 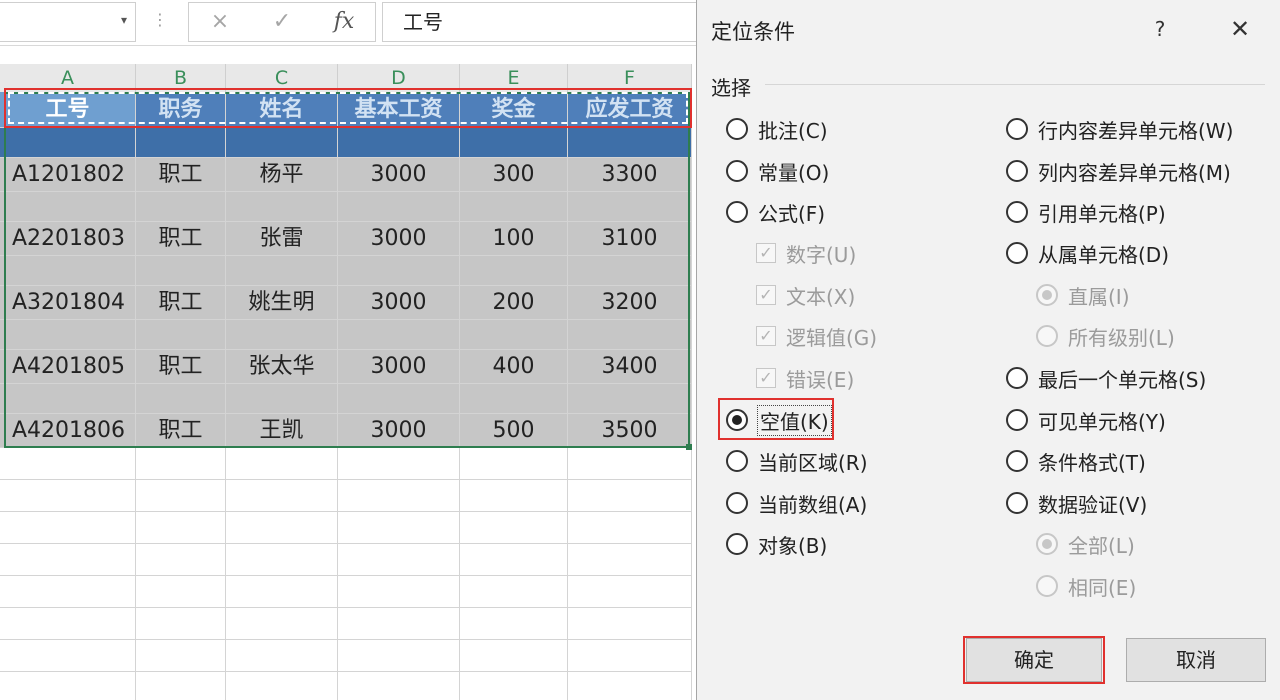 What do you see at coordinates (1196, 660) in the screenshot?
I see `cancel-button: 取消` at bounding box center [1196, 660].